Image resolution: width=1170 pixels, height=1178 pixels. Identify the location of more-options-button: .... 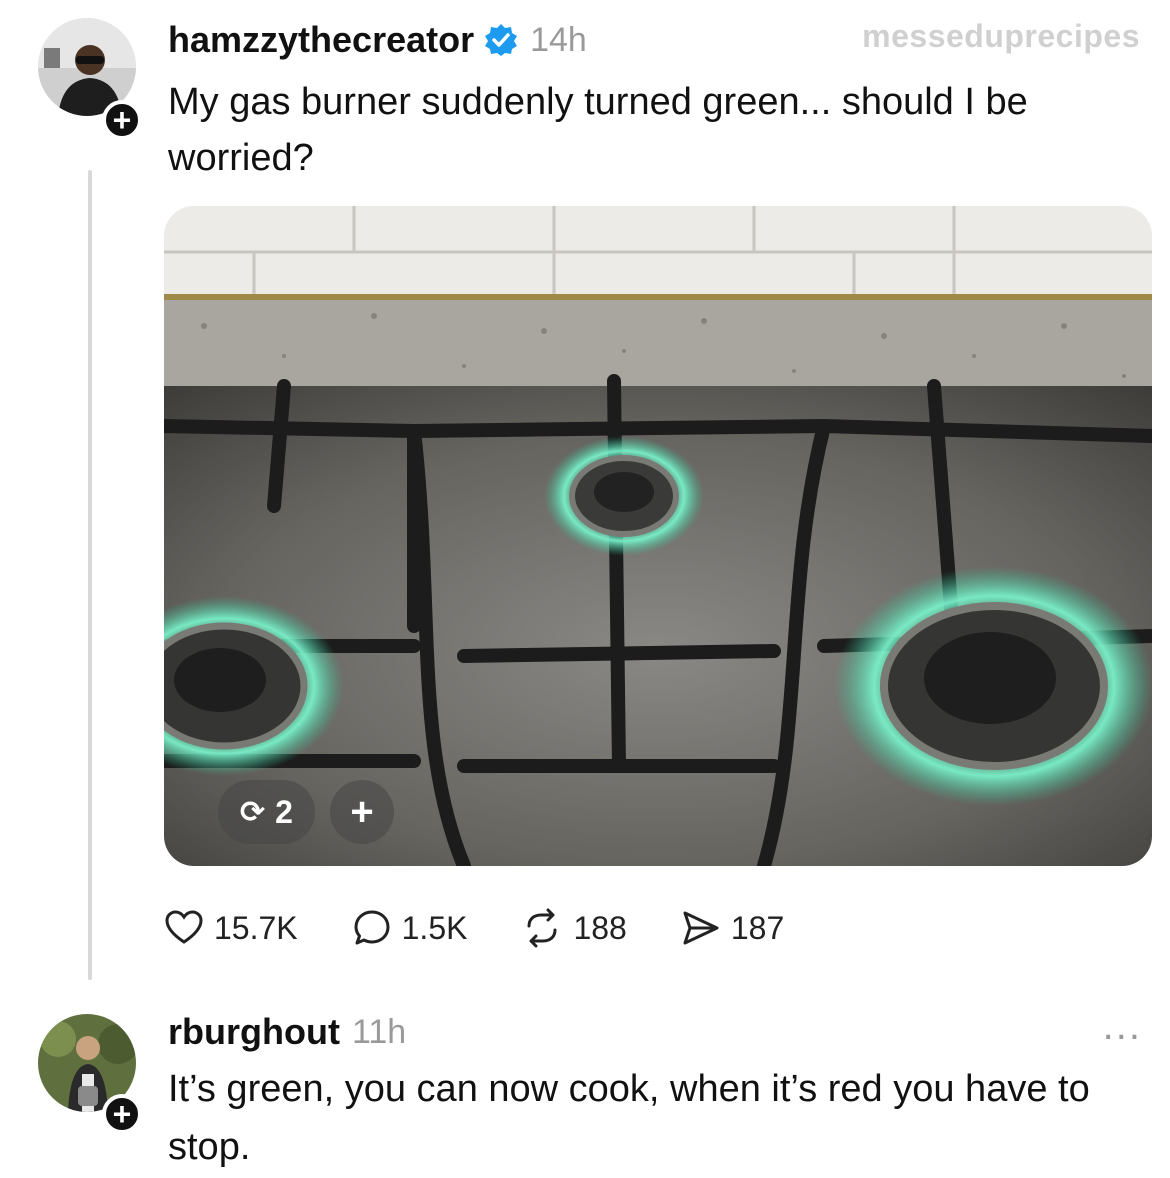
(1122, 1026).